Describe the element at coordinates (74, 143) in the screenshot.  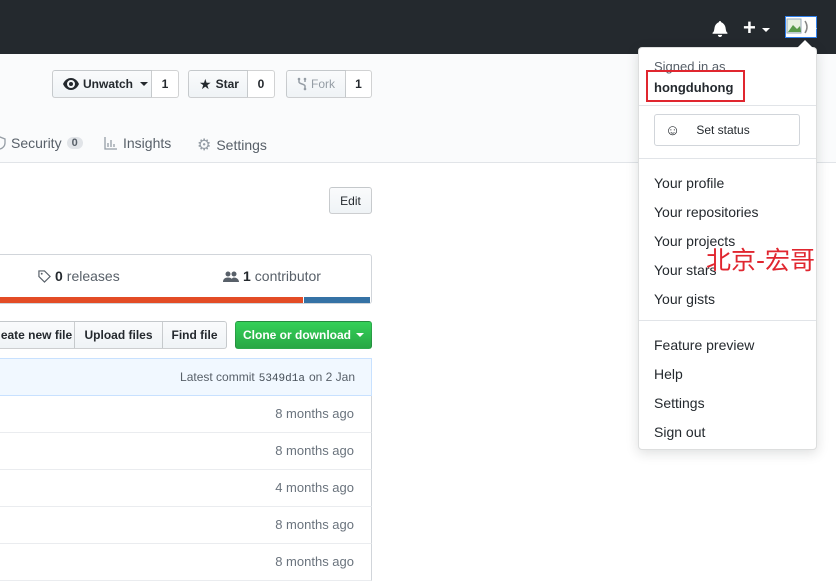
I see `tab-security-count: 0` at that location.